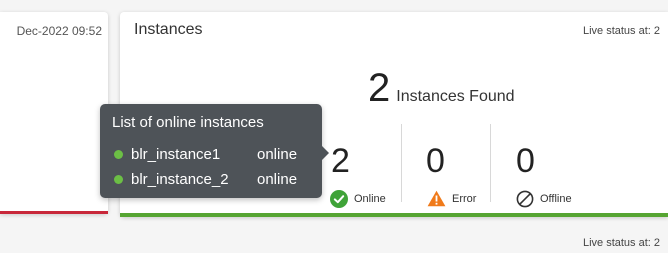  What do you see at coordinates (379, 88) in the screenshot?
I see `instances-found-count: 2` at bounding box center [379, 88].